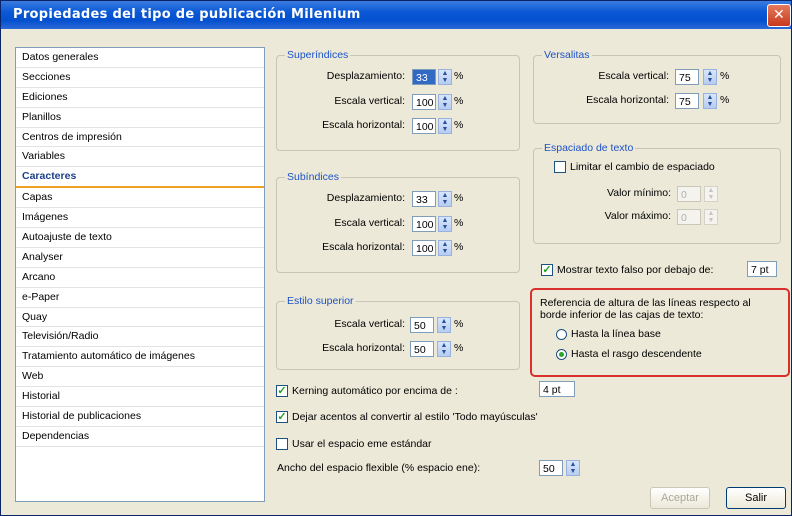 The image size is (792, 516). Describe the element at coordinates (642, 167) in the screenshot. I see `limitar-espaciado-label: Limitar el cambio de espaciado` at that location.